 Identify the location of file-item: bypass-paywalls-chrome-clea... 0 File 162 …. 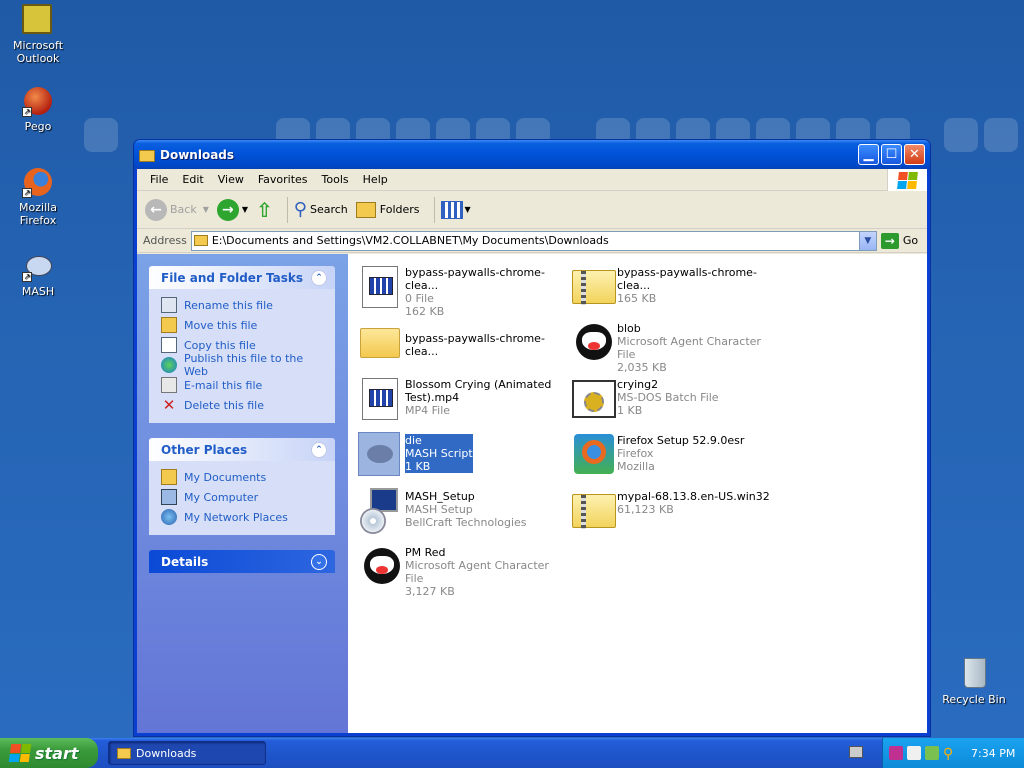
(461, 290).